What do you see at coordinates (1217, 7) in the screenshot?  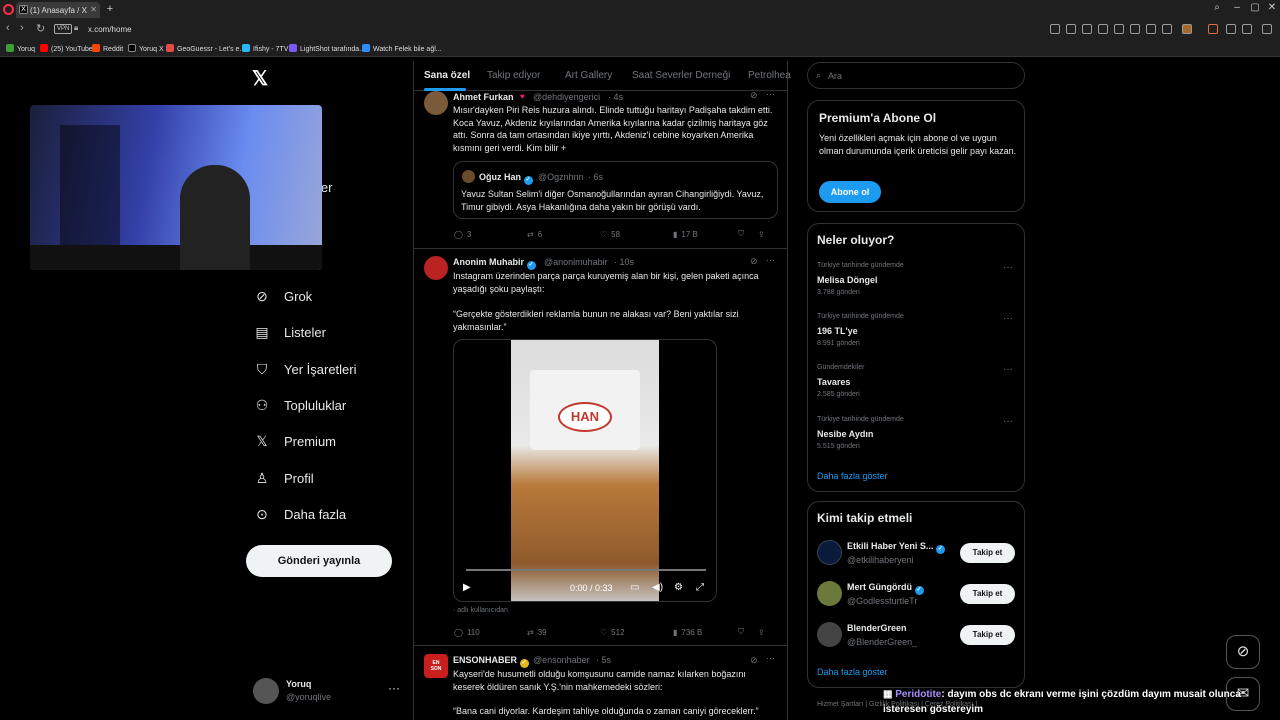 I see `search-tabs-icon: ⌕` at bounding box center [1217, 7].